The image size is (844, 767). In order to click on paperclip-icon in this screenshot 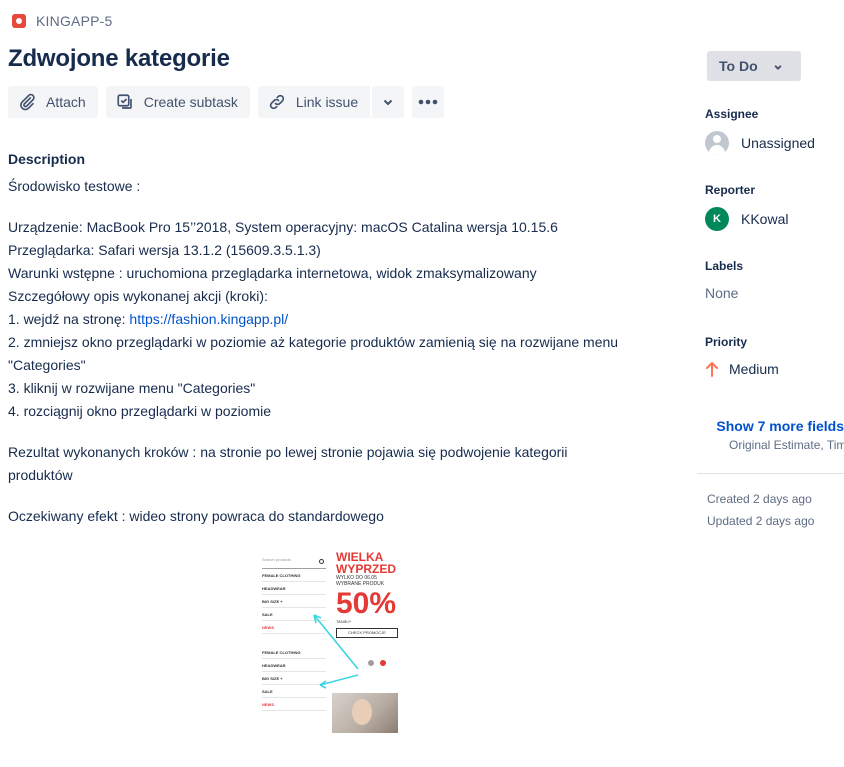, I will do `click(27, 102)`.